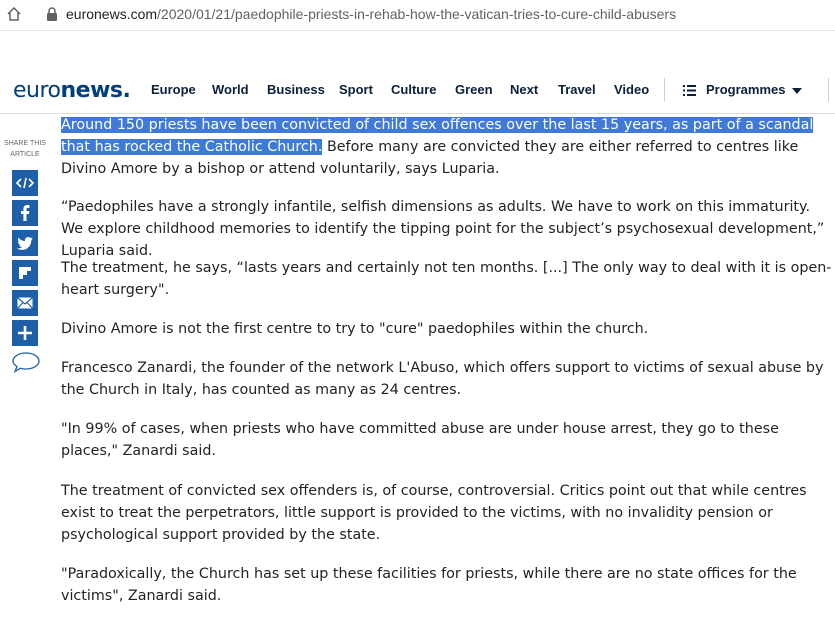 This screenshot has width=835, height=617. I want to click on url-domain: euronews.com, so click(112, 14).